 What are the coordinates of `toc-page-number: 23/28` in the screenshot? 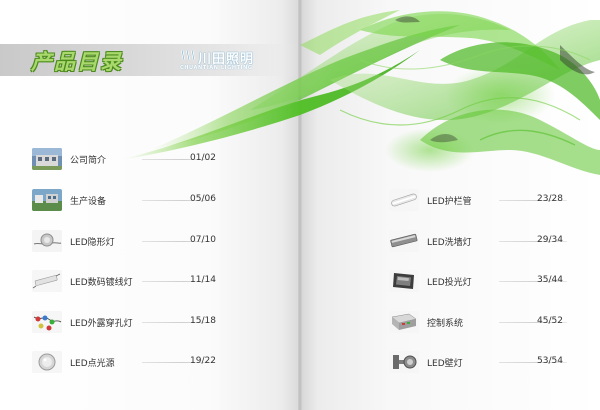 It's located at (550, 199).